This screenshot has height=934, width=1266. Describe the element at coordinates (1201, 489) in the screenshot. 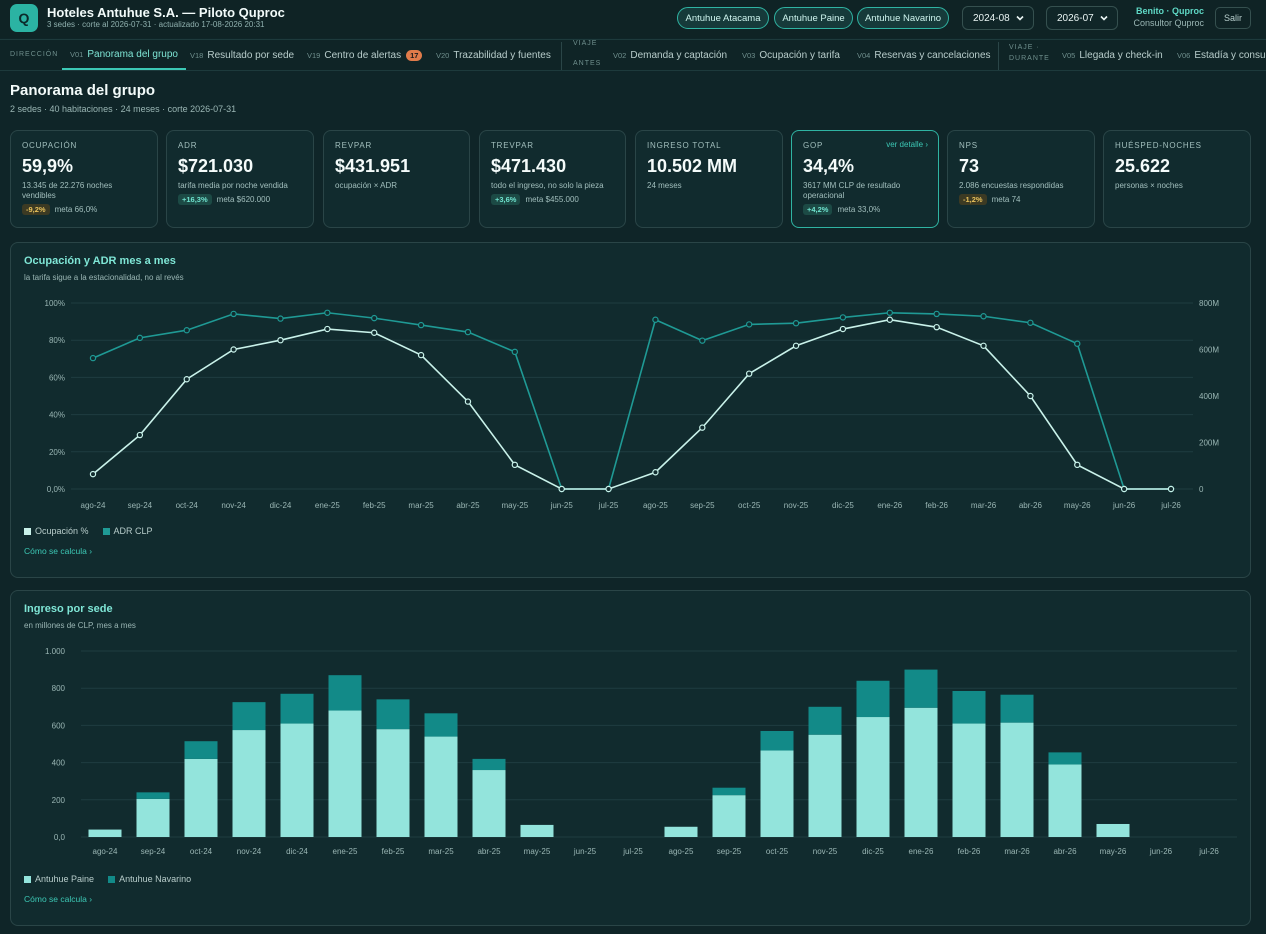

I see `y-right-tick: 0` at that location.